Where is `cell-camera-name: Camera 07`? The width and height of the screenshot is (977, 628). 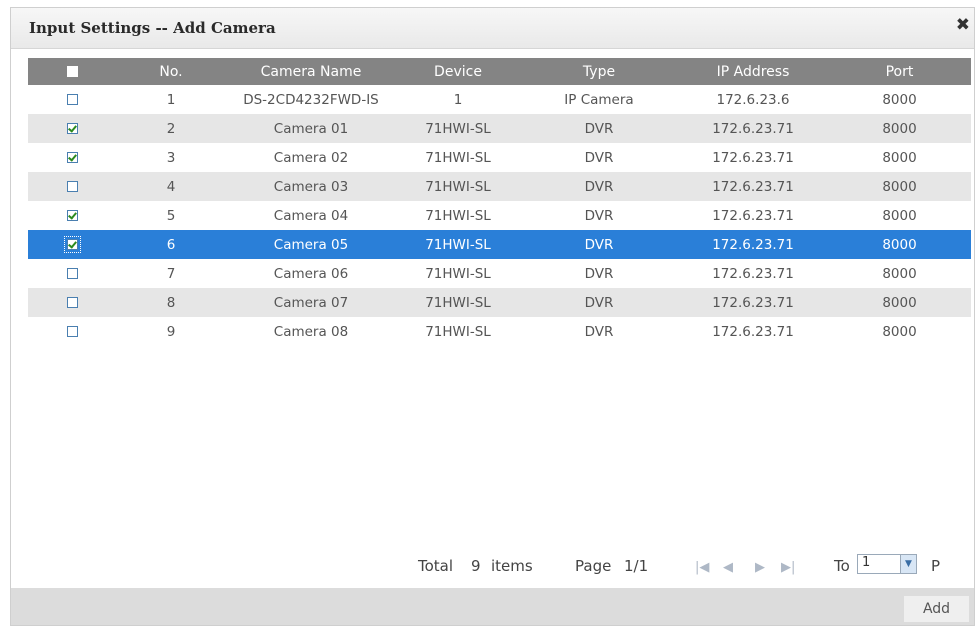 cell-camera-name: Camera 07 is located at coordinates (311, 302).